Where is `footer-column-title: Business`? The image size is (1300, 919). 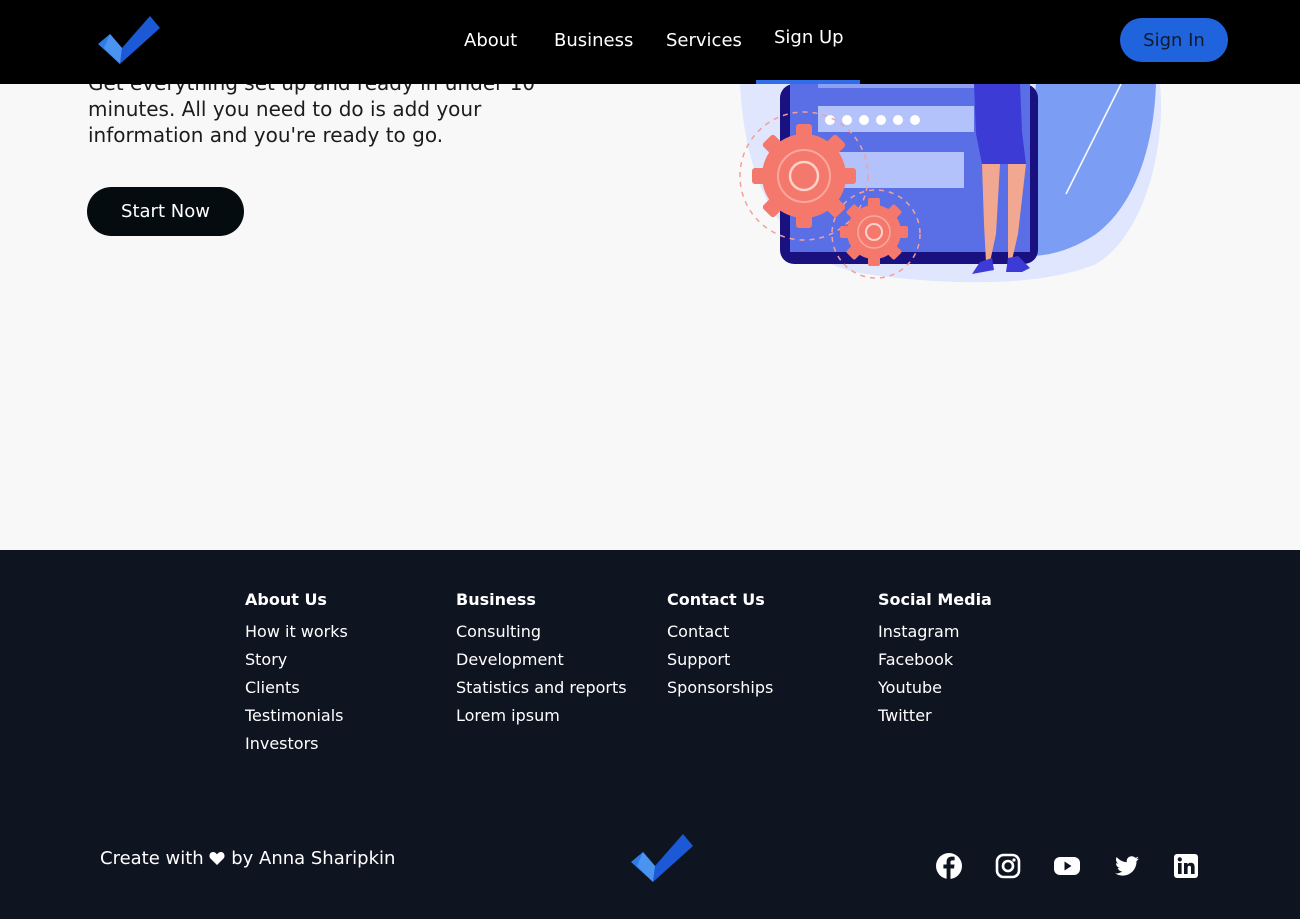
footer-column-title: Business is located at coordinates (496, 599).